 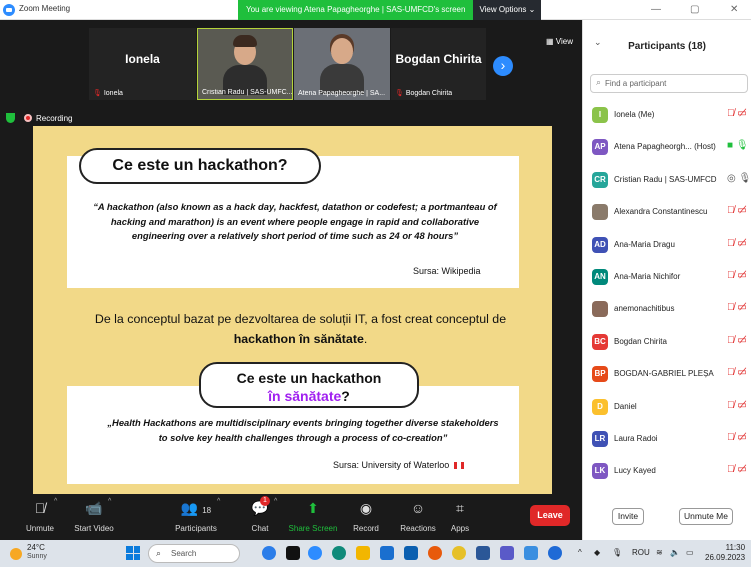 I want to click on minimize-icon: —, so click(x=656, y=9).